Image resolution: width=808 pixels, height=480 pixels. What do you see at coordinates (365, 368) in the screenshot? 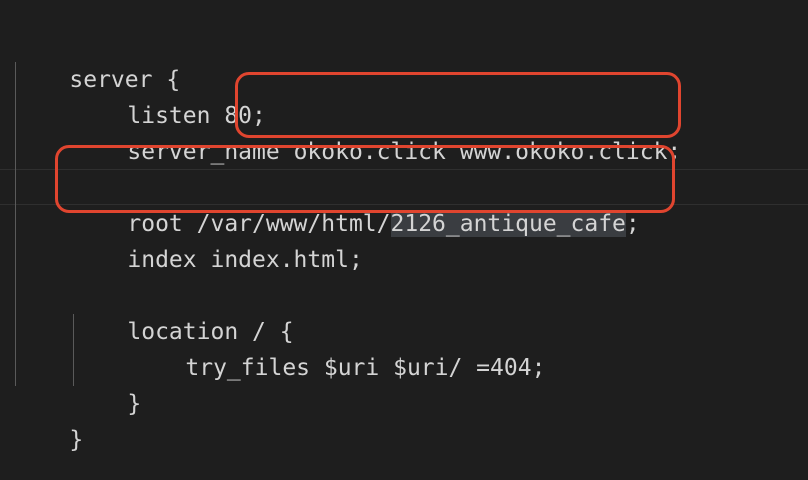
I see `code-text: try_files $uri $uri/ =404;` at bounding box center [365, 368].